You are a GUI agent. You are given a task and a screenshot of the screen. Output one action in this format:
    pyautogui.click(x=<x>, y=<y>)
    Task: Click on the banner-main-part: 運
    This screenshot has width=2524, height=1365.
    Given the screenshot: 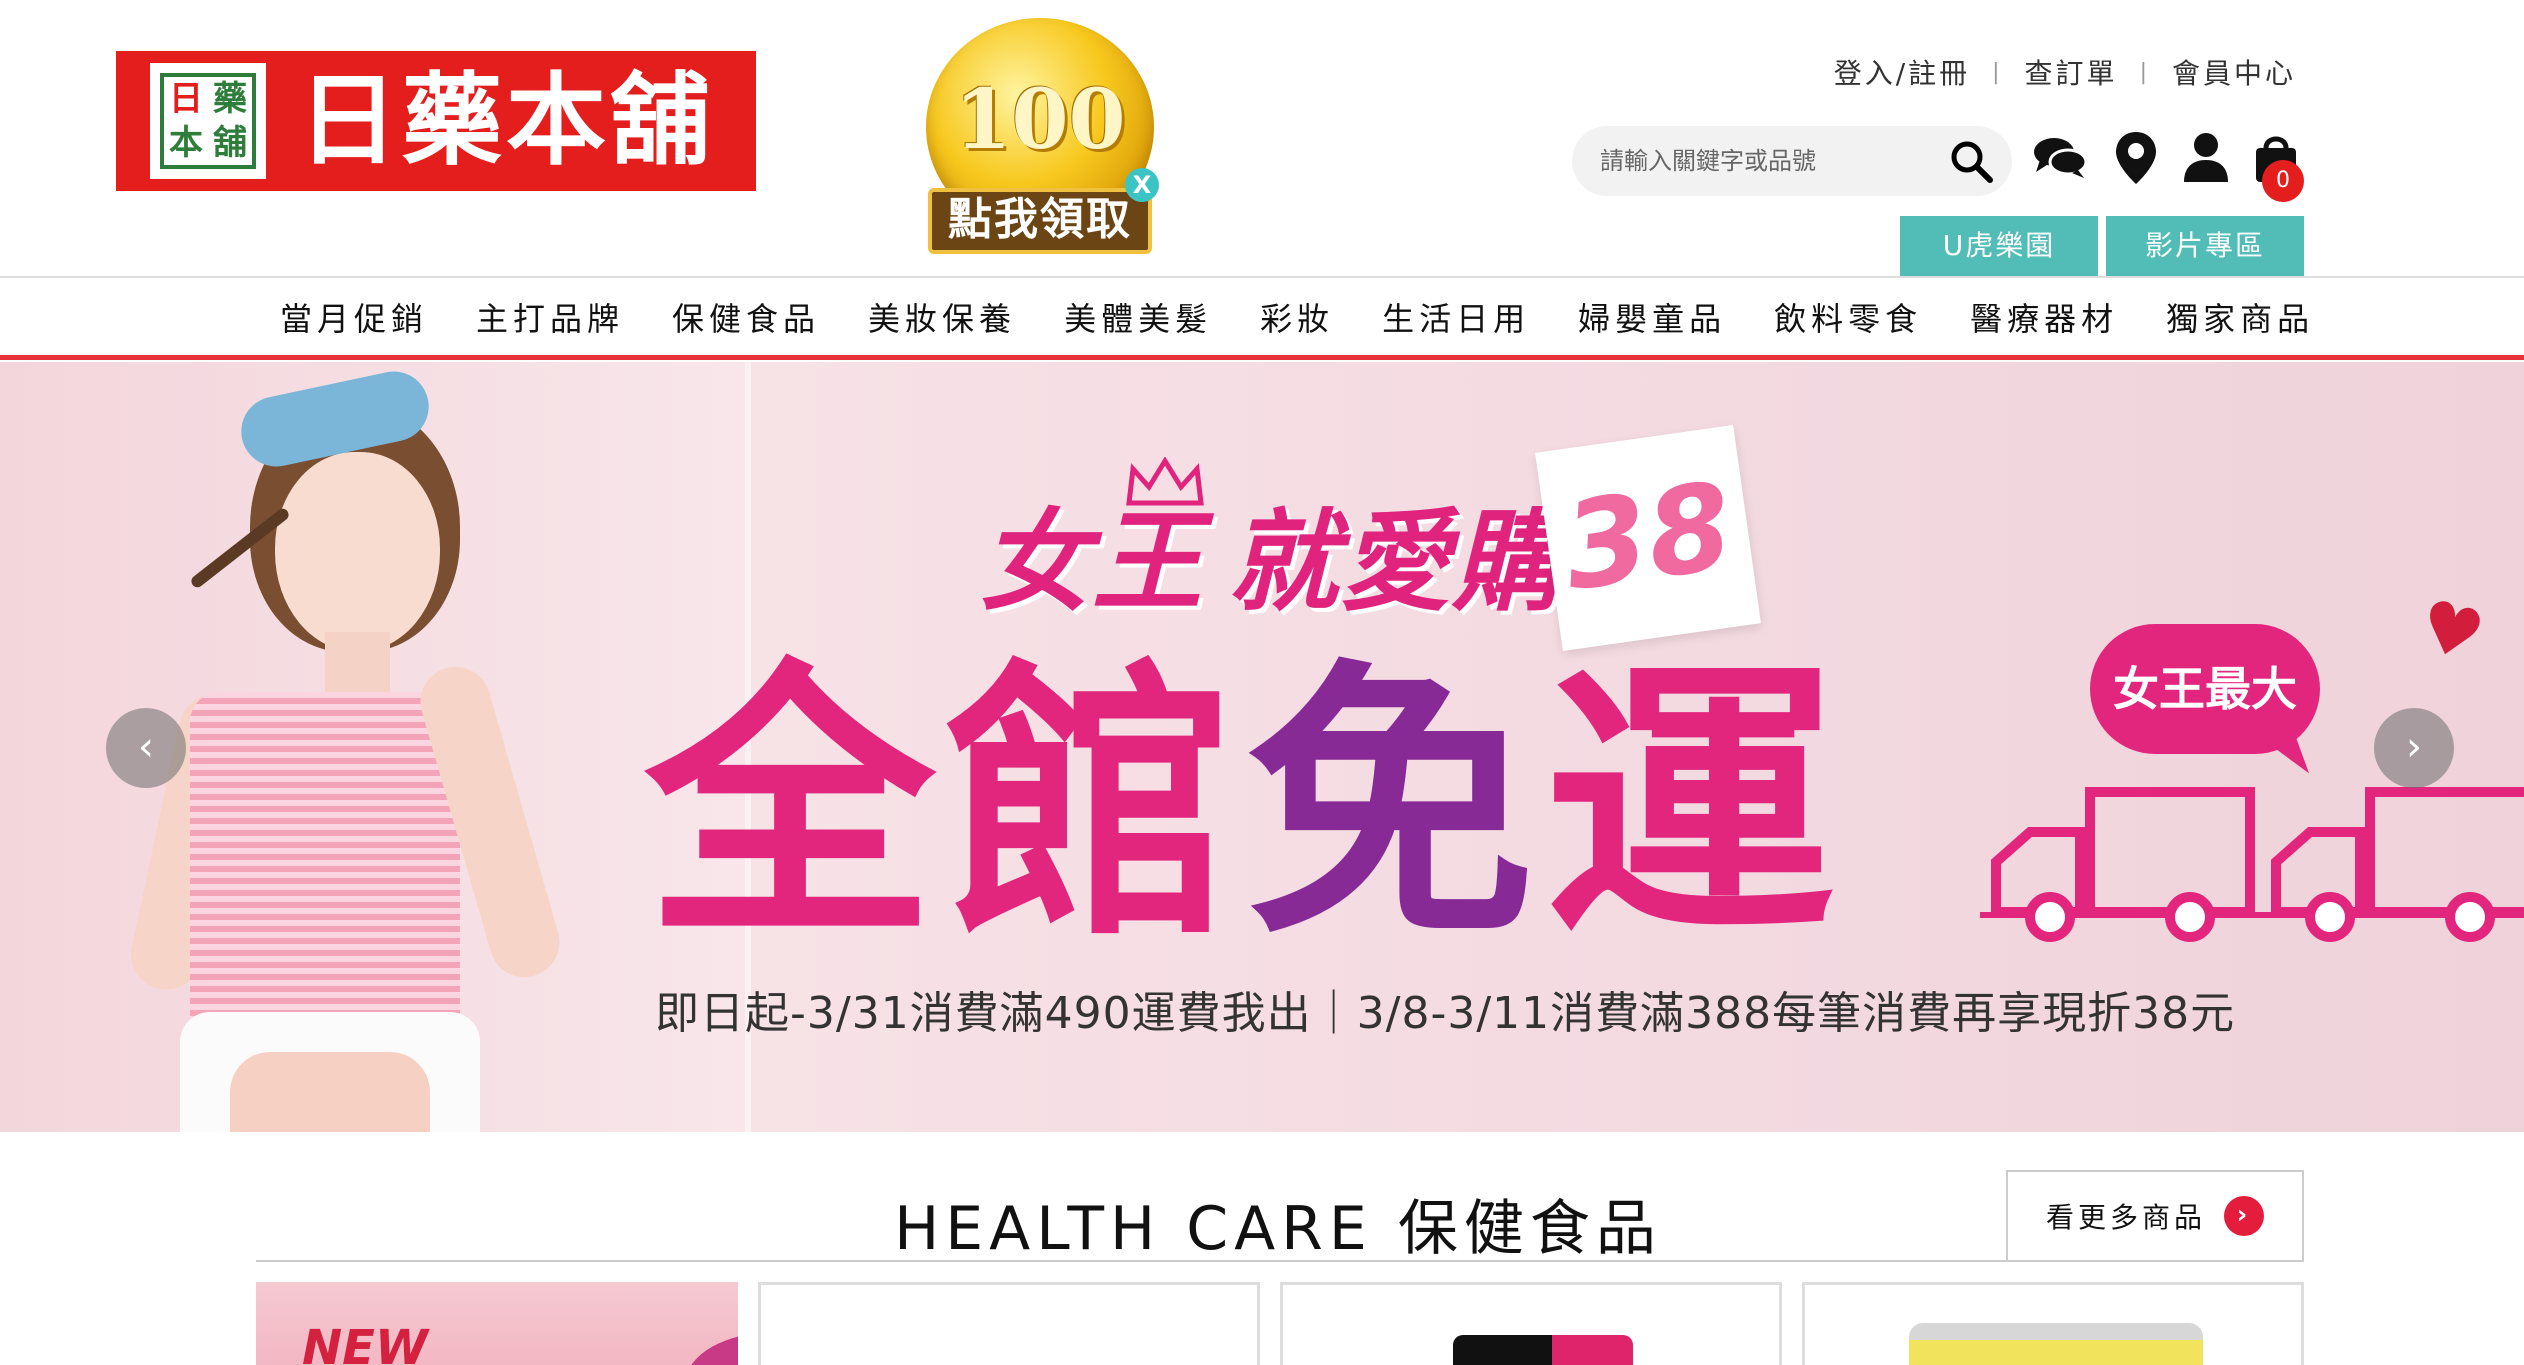 What is the action you would take?
    pyautogui.click(x=1695, y=806)
    